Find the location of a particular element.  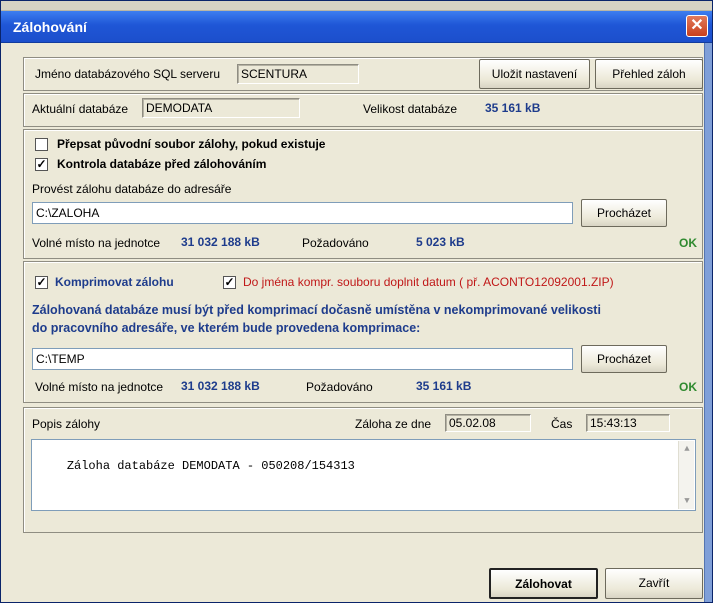

target-required-label: Požadováno is located at coordinates (335, 243).